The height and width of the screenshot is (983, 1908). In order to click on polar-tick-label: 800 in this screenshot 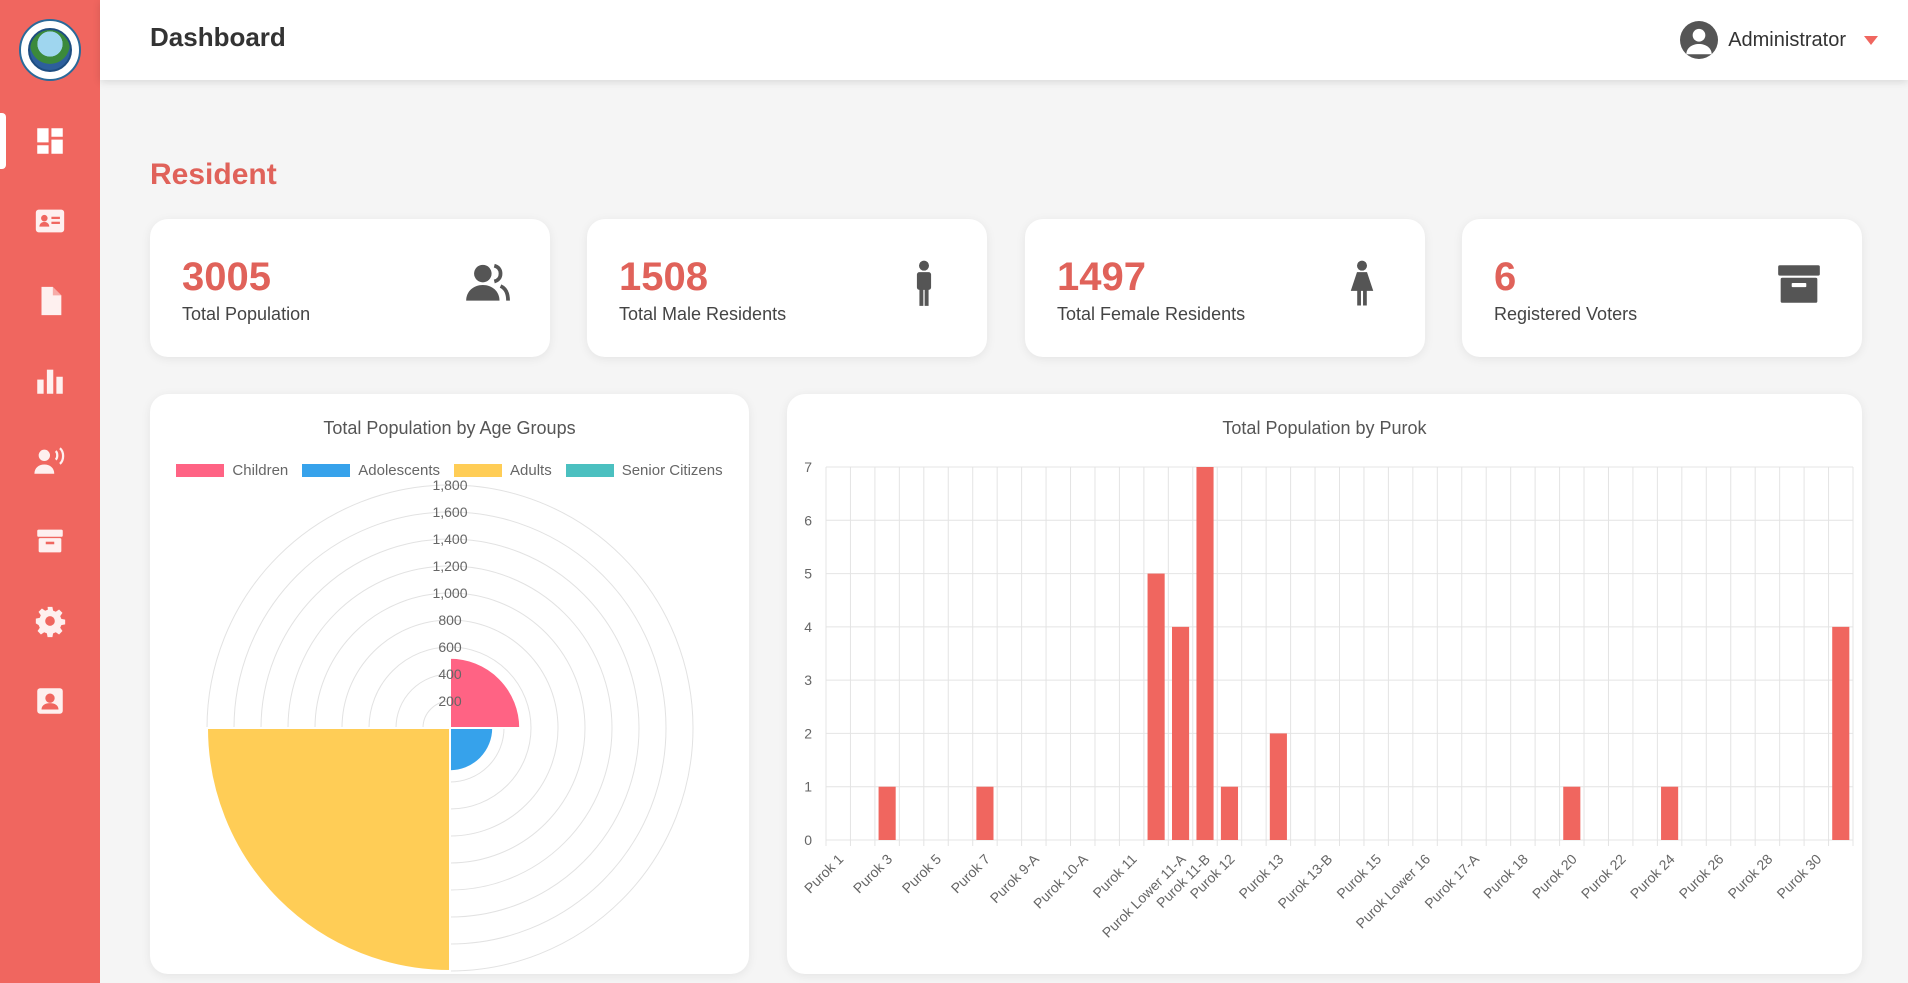, I will do `click(450, 620)`.